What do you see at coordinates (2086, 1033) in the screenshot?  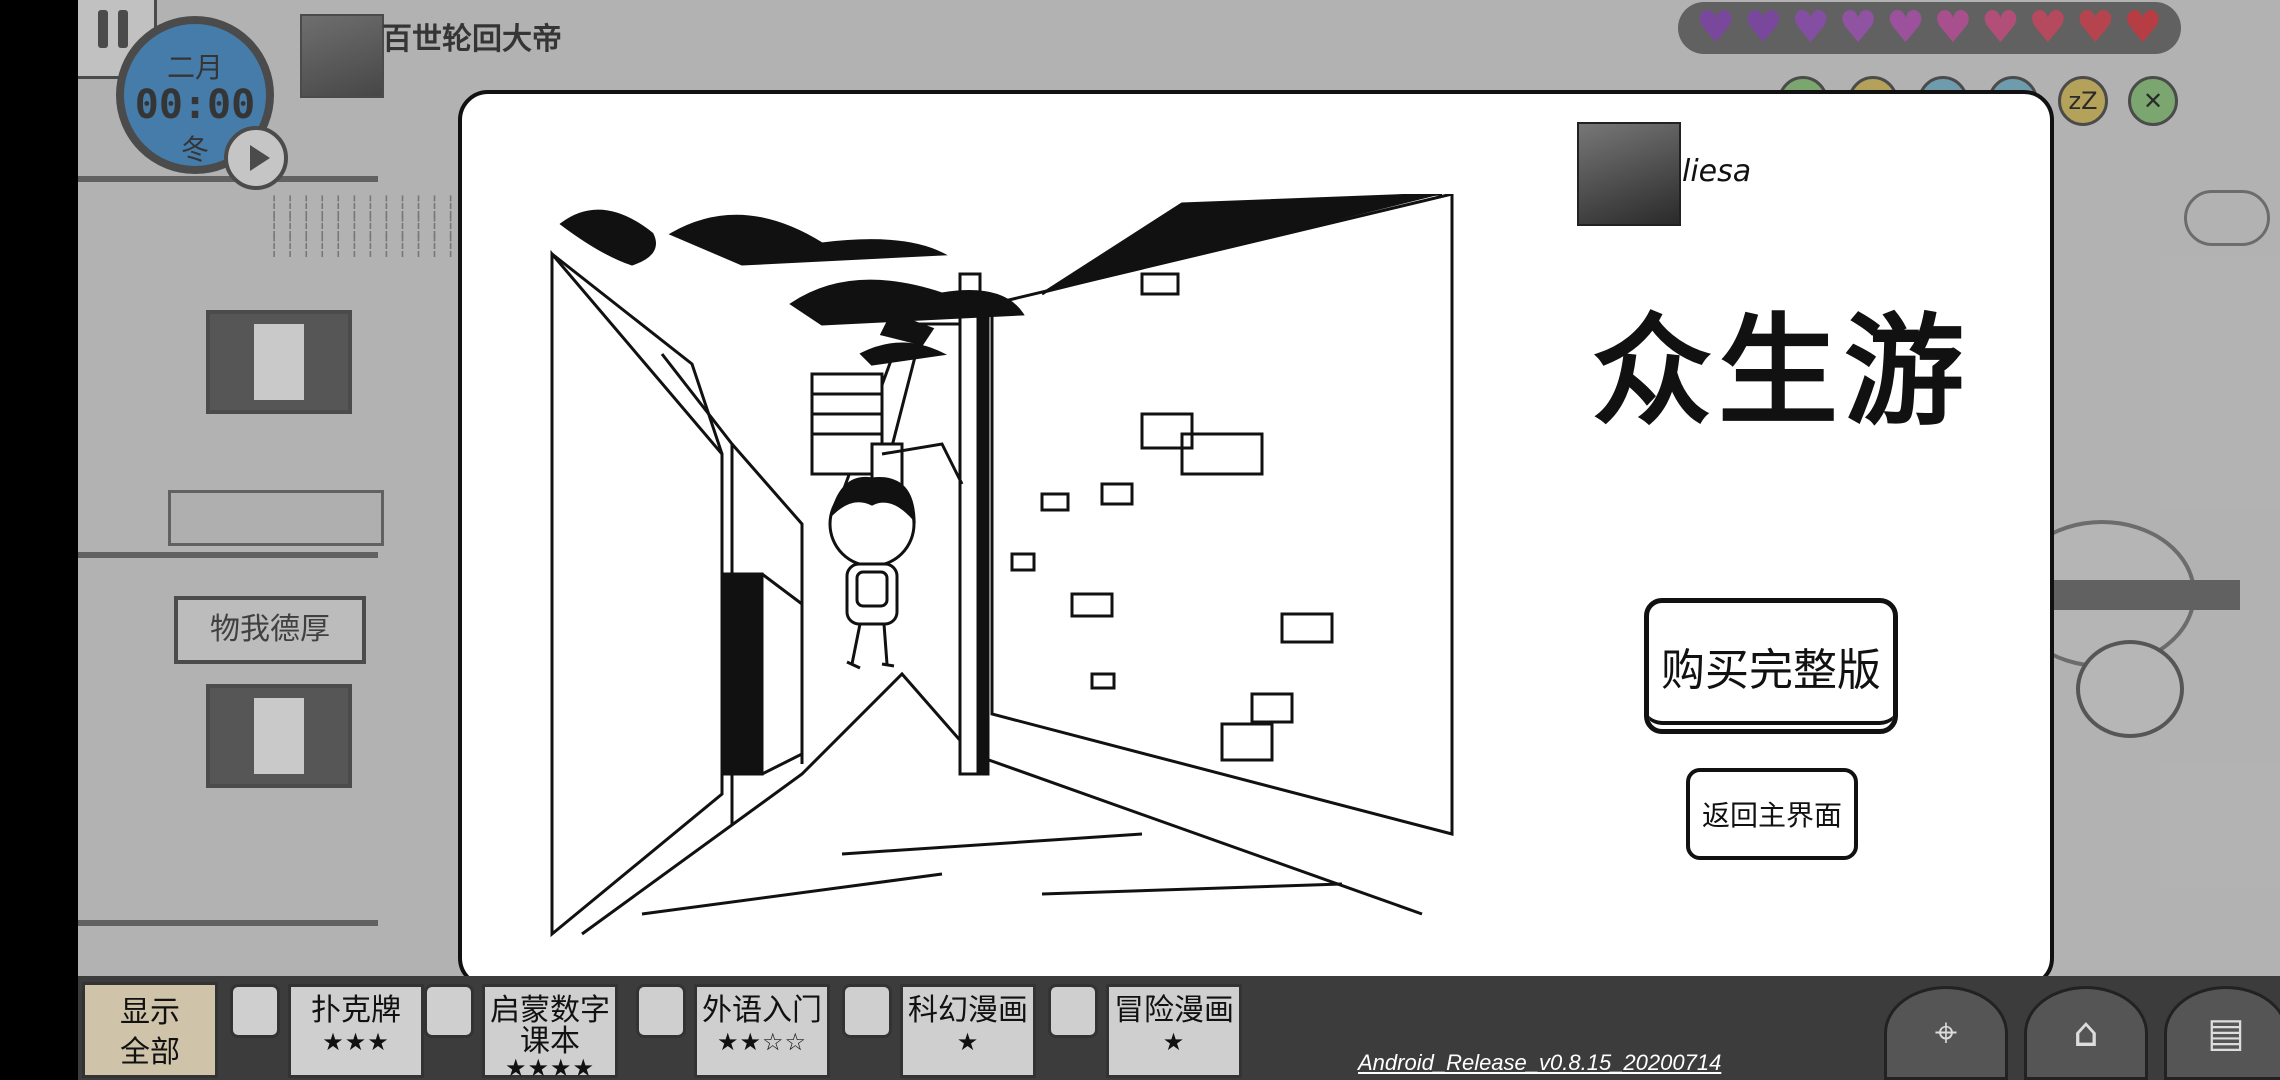 I see `backpack-icon: ⌂` at bounding box center [2086, 1033].